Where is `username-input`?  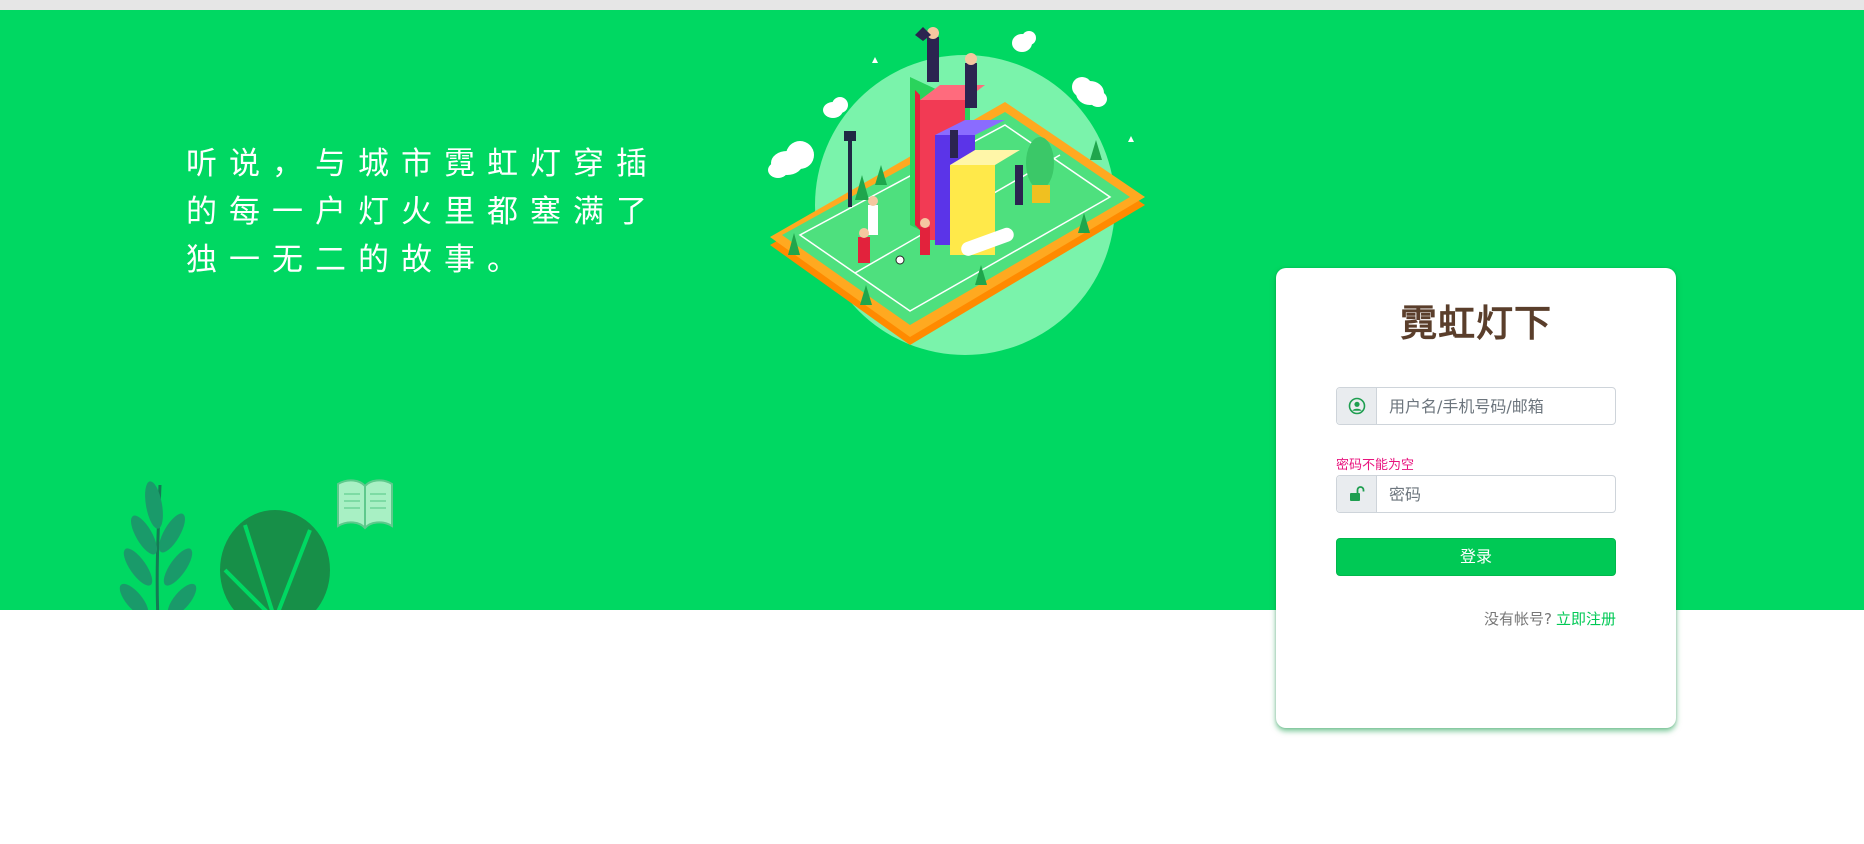
username-input is located at coordinates (1496, 406).